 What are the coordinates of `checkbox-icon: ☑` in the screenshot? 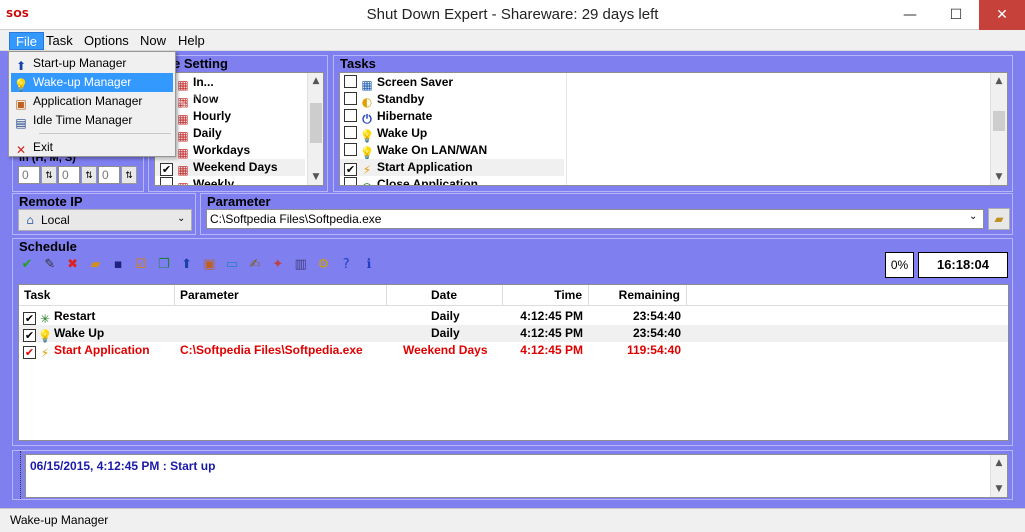 It's located at (141, 265).